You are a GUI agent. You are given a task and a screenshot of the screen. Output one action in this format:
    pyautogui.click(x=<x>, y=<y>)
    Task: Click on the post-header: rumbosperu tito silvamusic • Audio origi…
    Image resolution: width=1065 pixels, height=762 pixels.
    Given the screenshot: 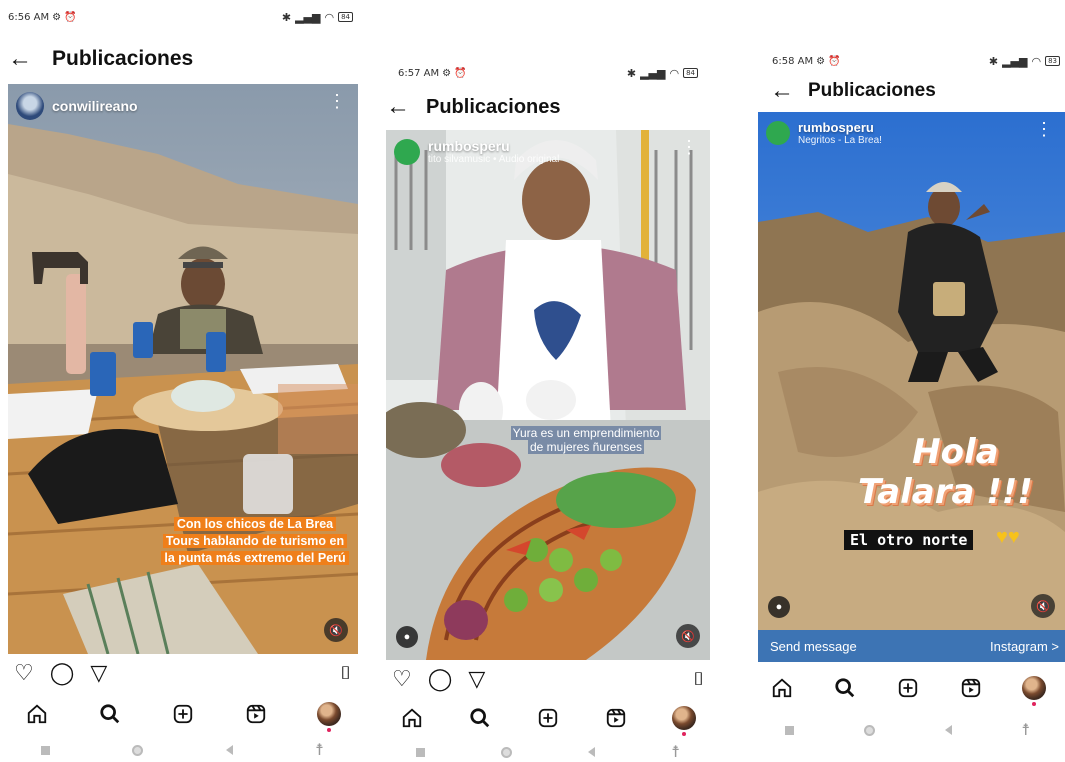 What is the action you would take?
    pyautogui.click(x=476, y=151)
    